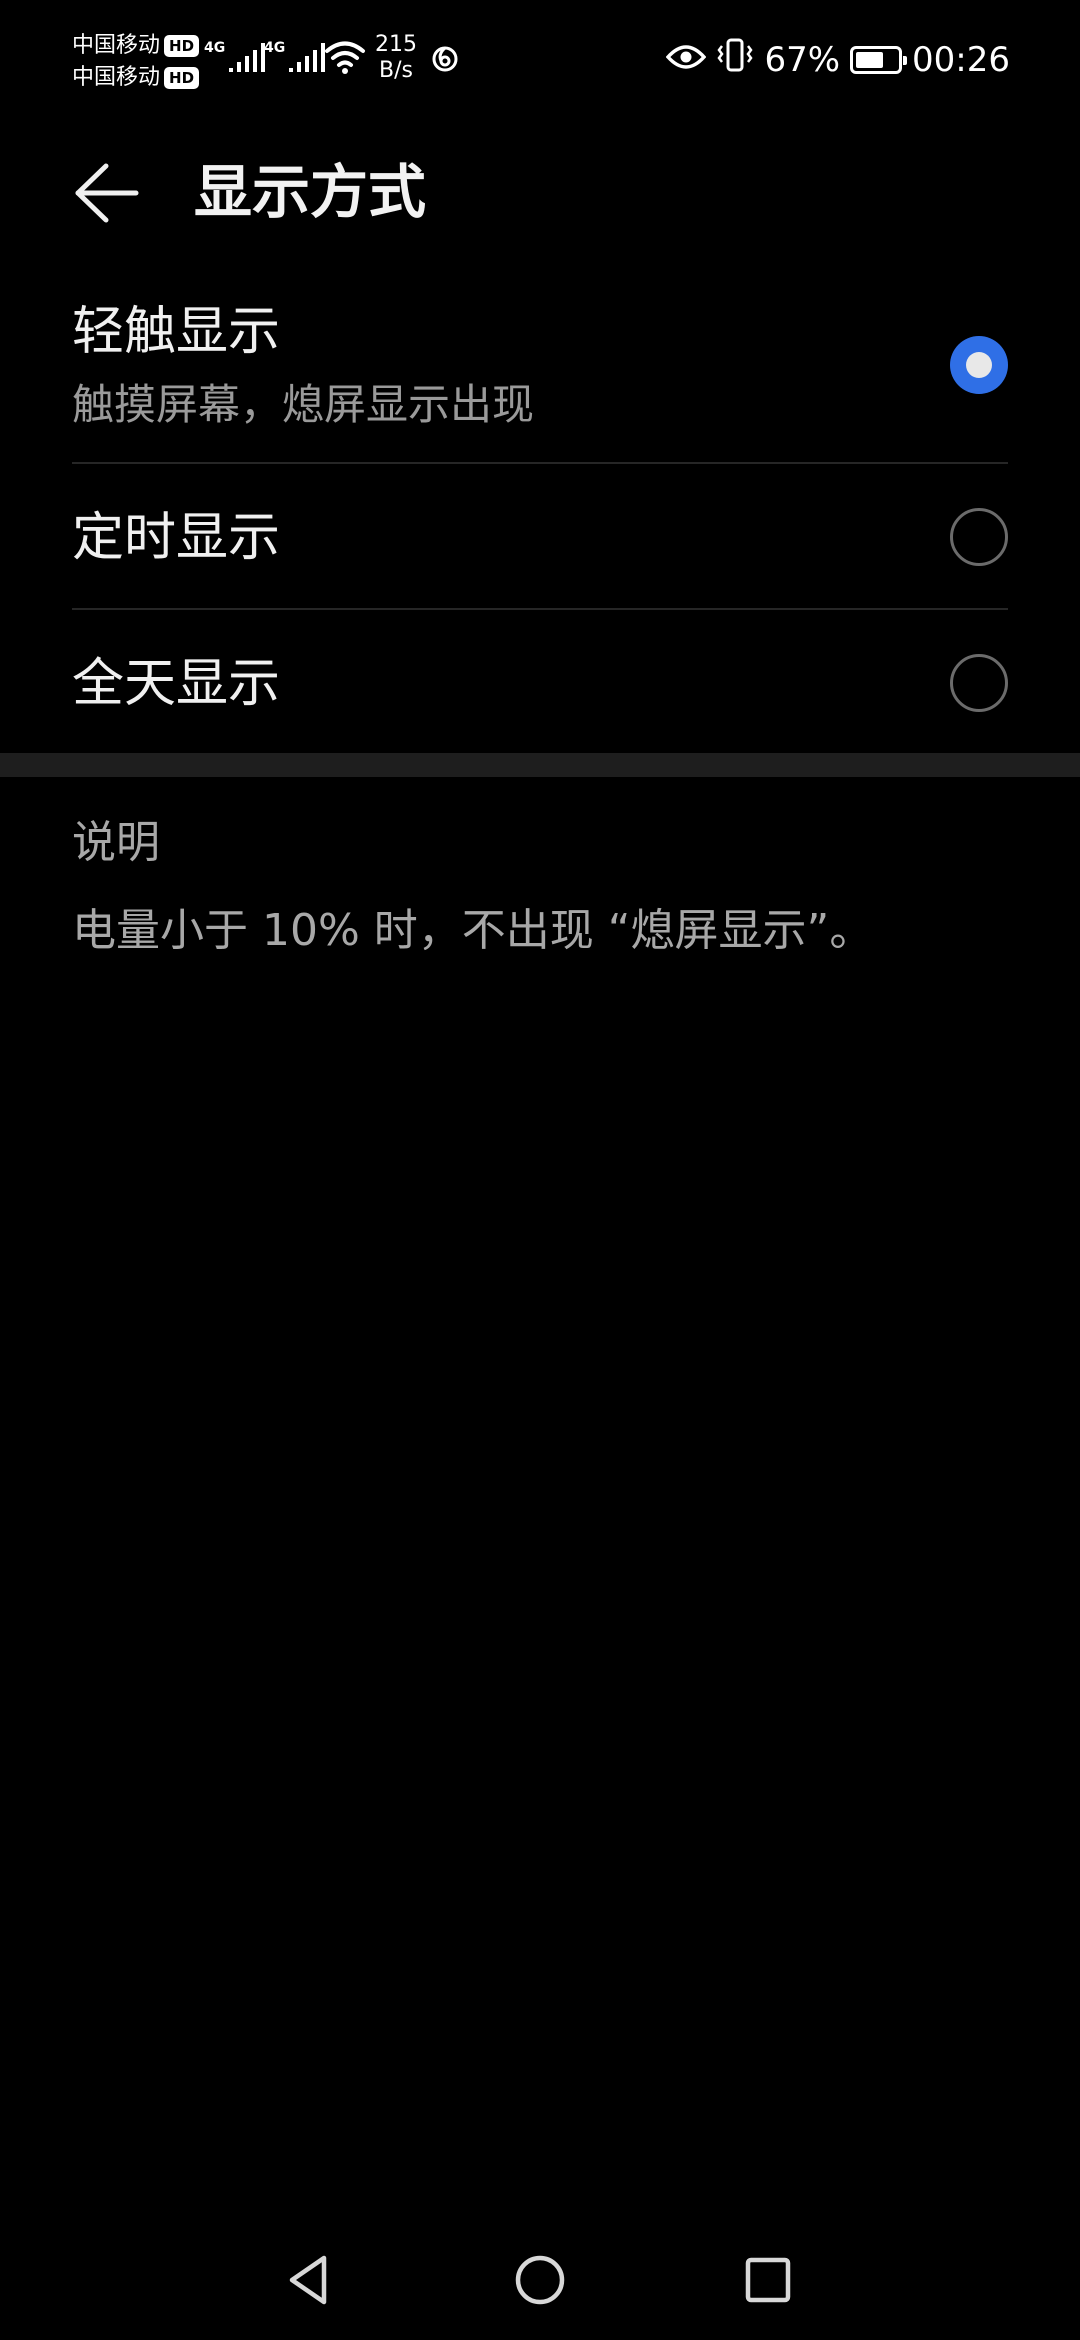  I want to click on net-speed: 215 B/s, so click(396, 58).